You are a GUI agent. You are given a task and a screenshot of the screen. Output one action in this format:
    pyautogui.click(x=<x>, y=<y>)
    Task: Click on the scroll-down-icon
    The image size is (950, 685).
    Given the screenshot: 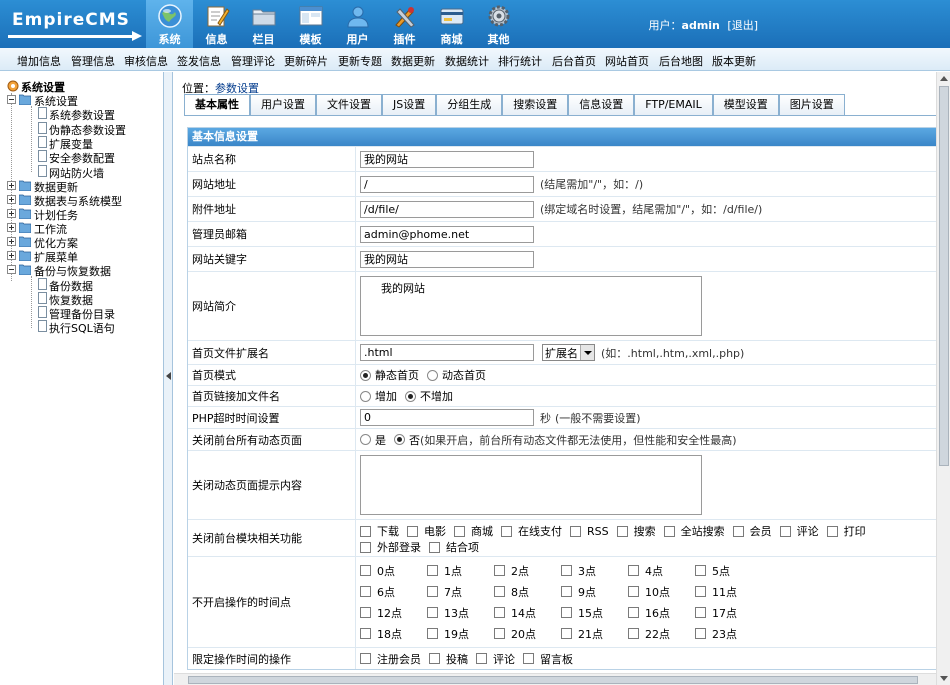 What is the action you would take?
    pyautogui.click(x=944, y=678)
    